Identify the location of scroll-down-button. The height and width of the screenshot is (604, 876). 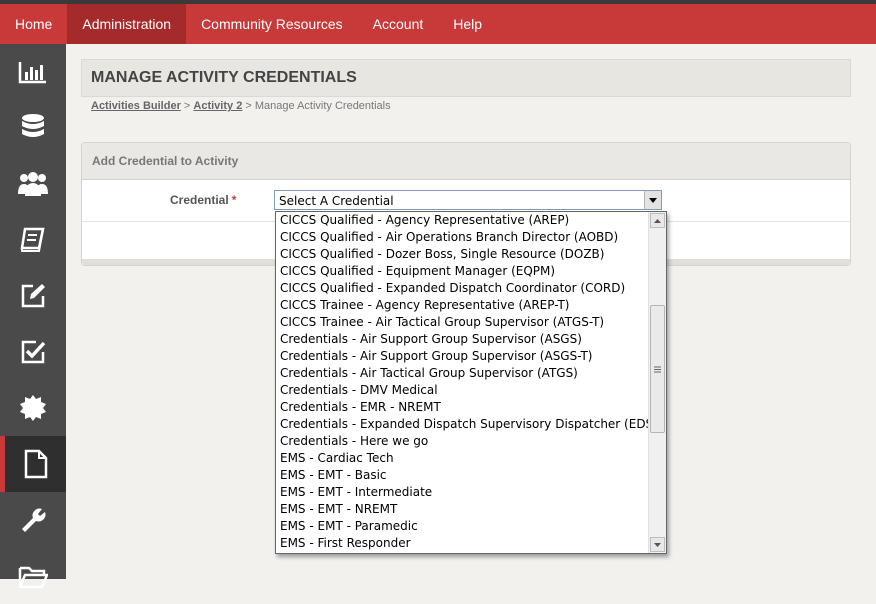
(657, 544).